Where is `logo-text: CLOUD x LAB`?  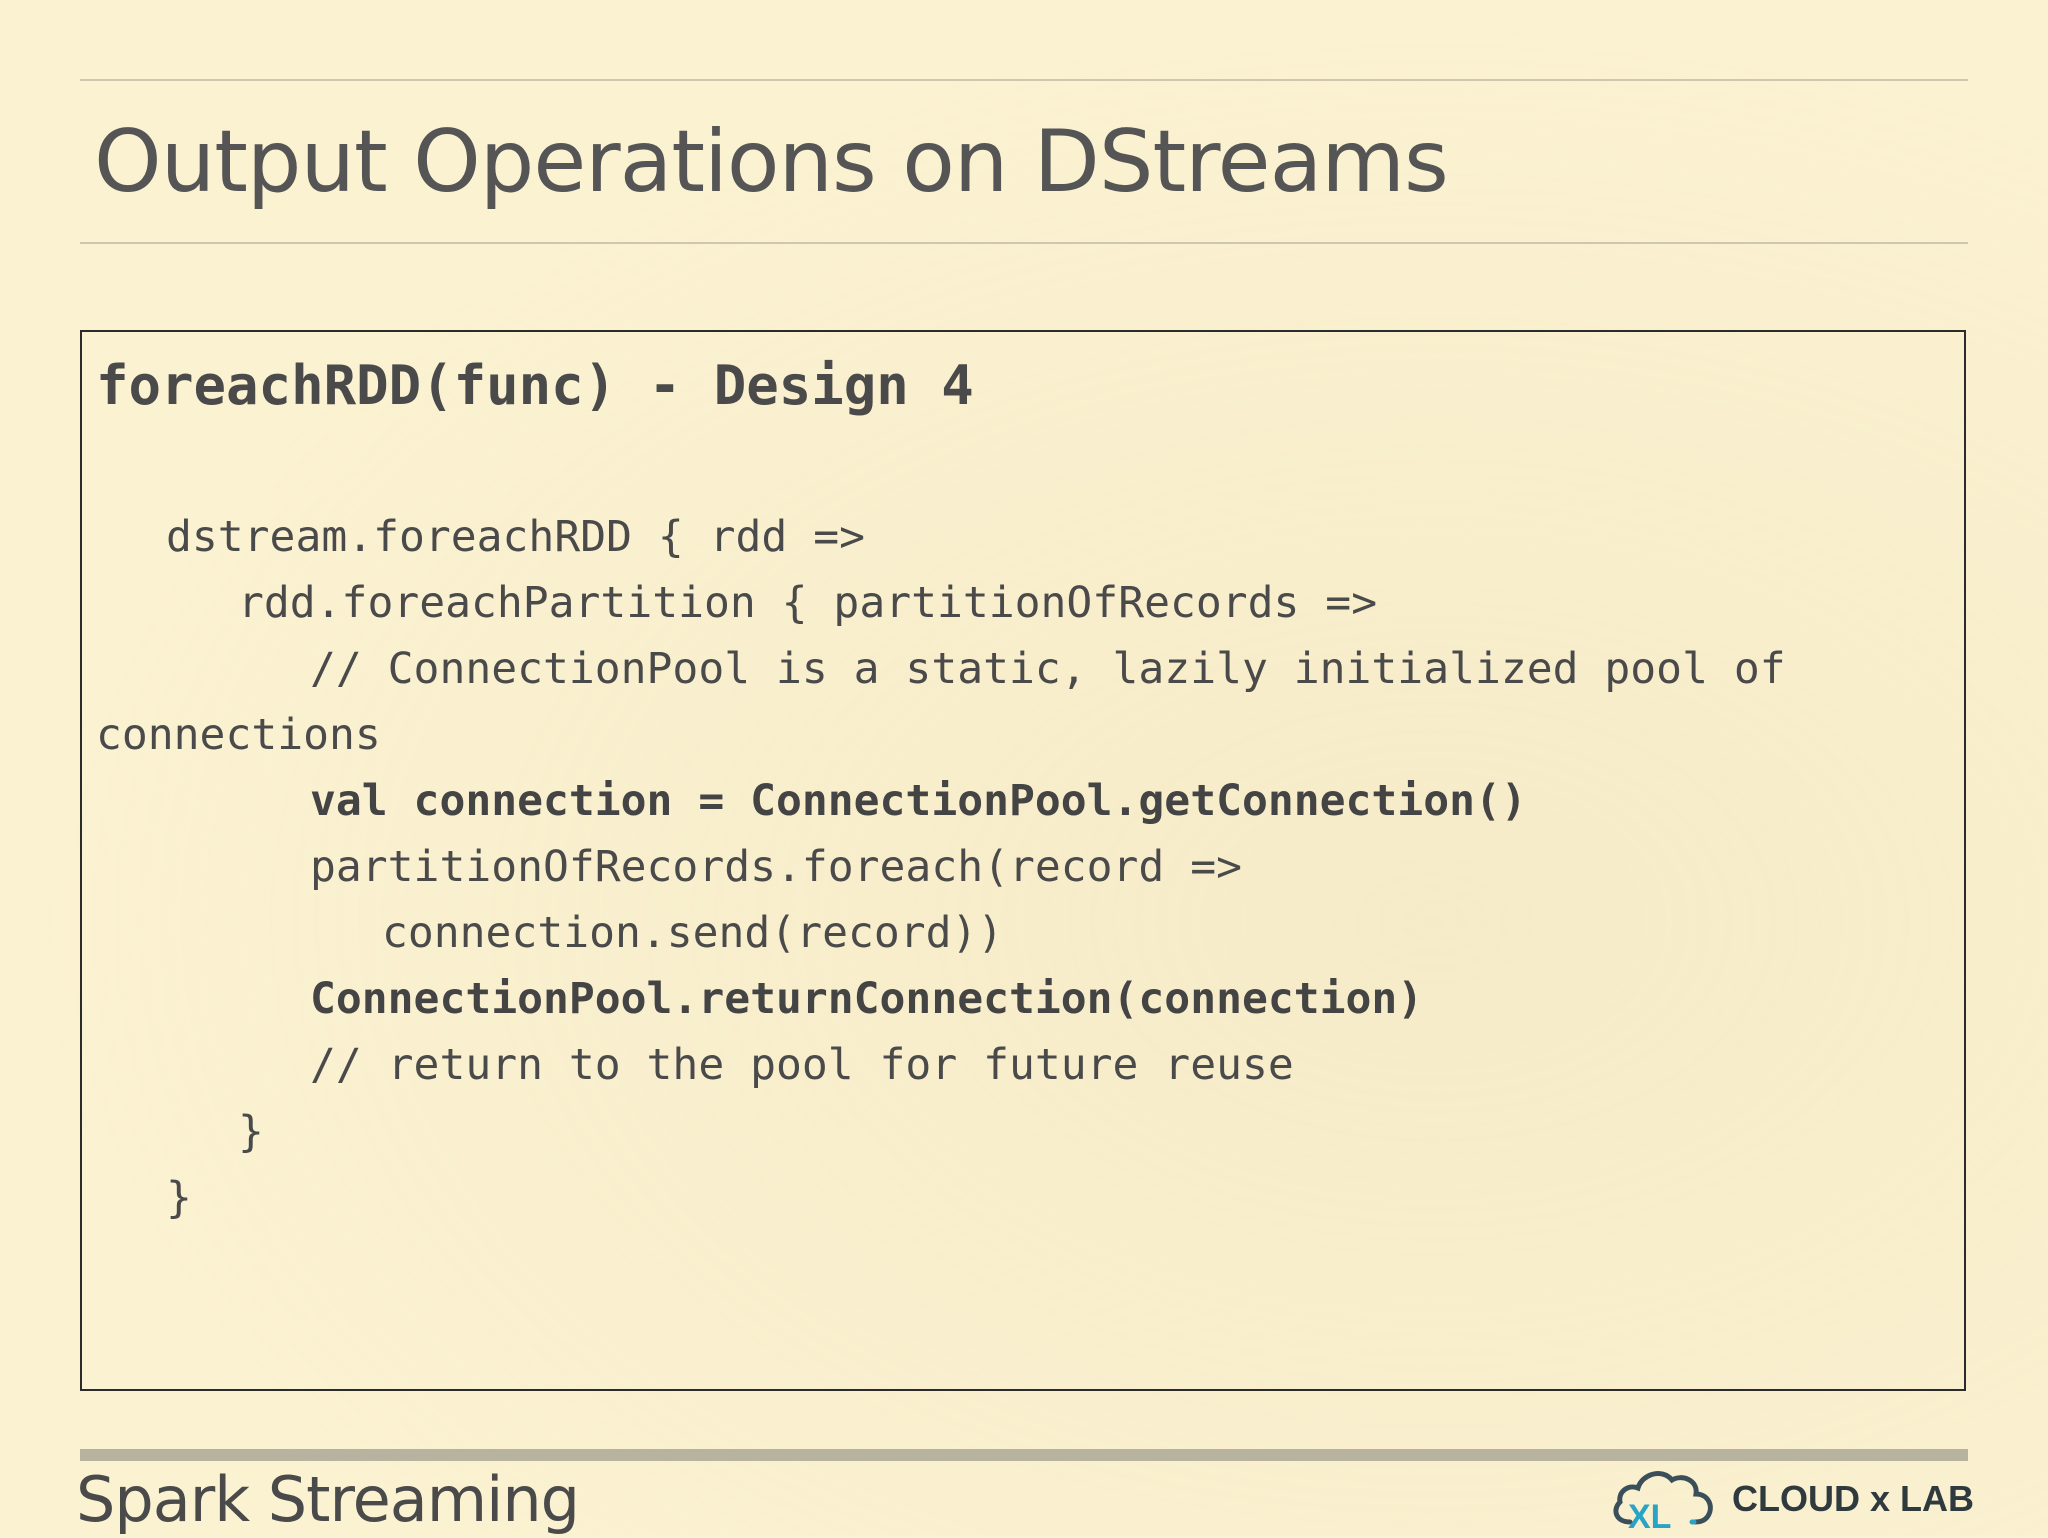
logo-text: CLOUD x LAB is located at coordinates (1853, 1498).